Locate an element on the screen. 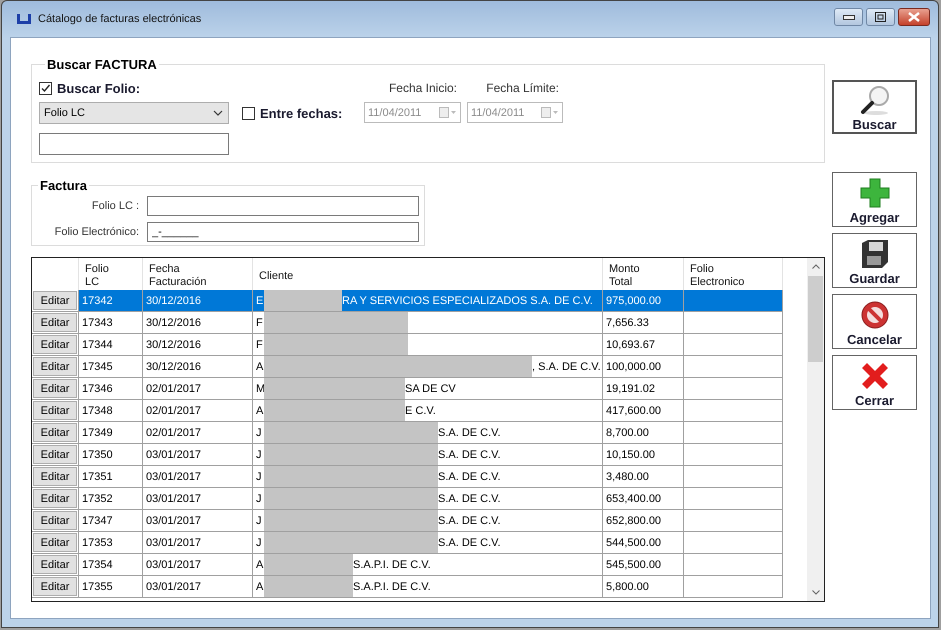 This screenshot has height=630, width=941. group-title: Buscar FACTURA is located at coordinates (102, 64).